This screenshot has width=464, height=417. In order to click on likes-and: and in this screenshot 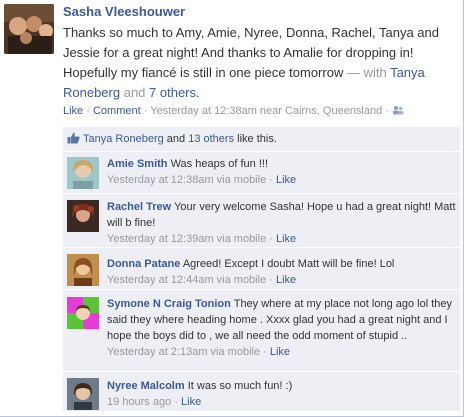, I will do `click(176, 139)`.